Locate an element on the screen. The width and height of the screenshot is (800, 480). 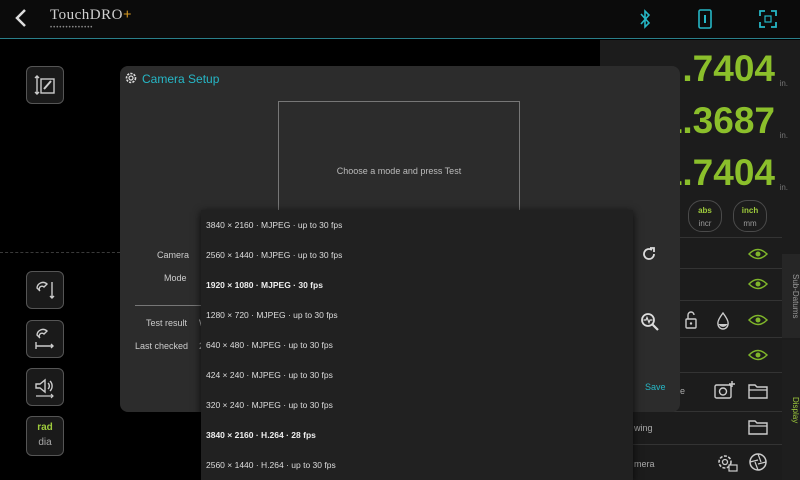
z-axis-unit: in. is located at coordinates (783, 187).